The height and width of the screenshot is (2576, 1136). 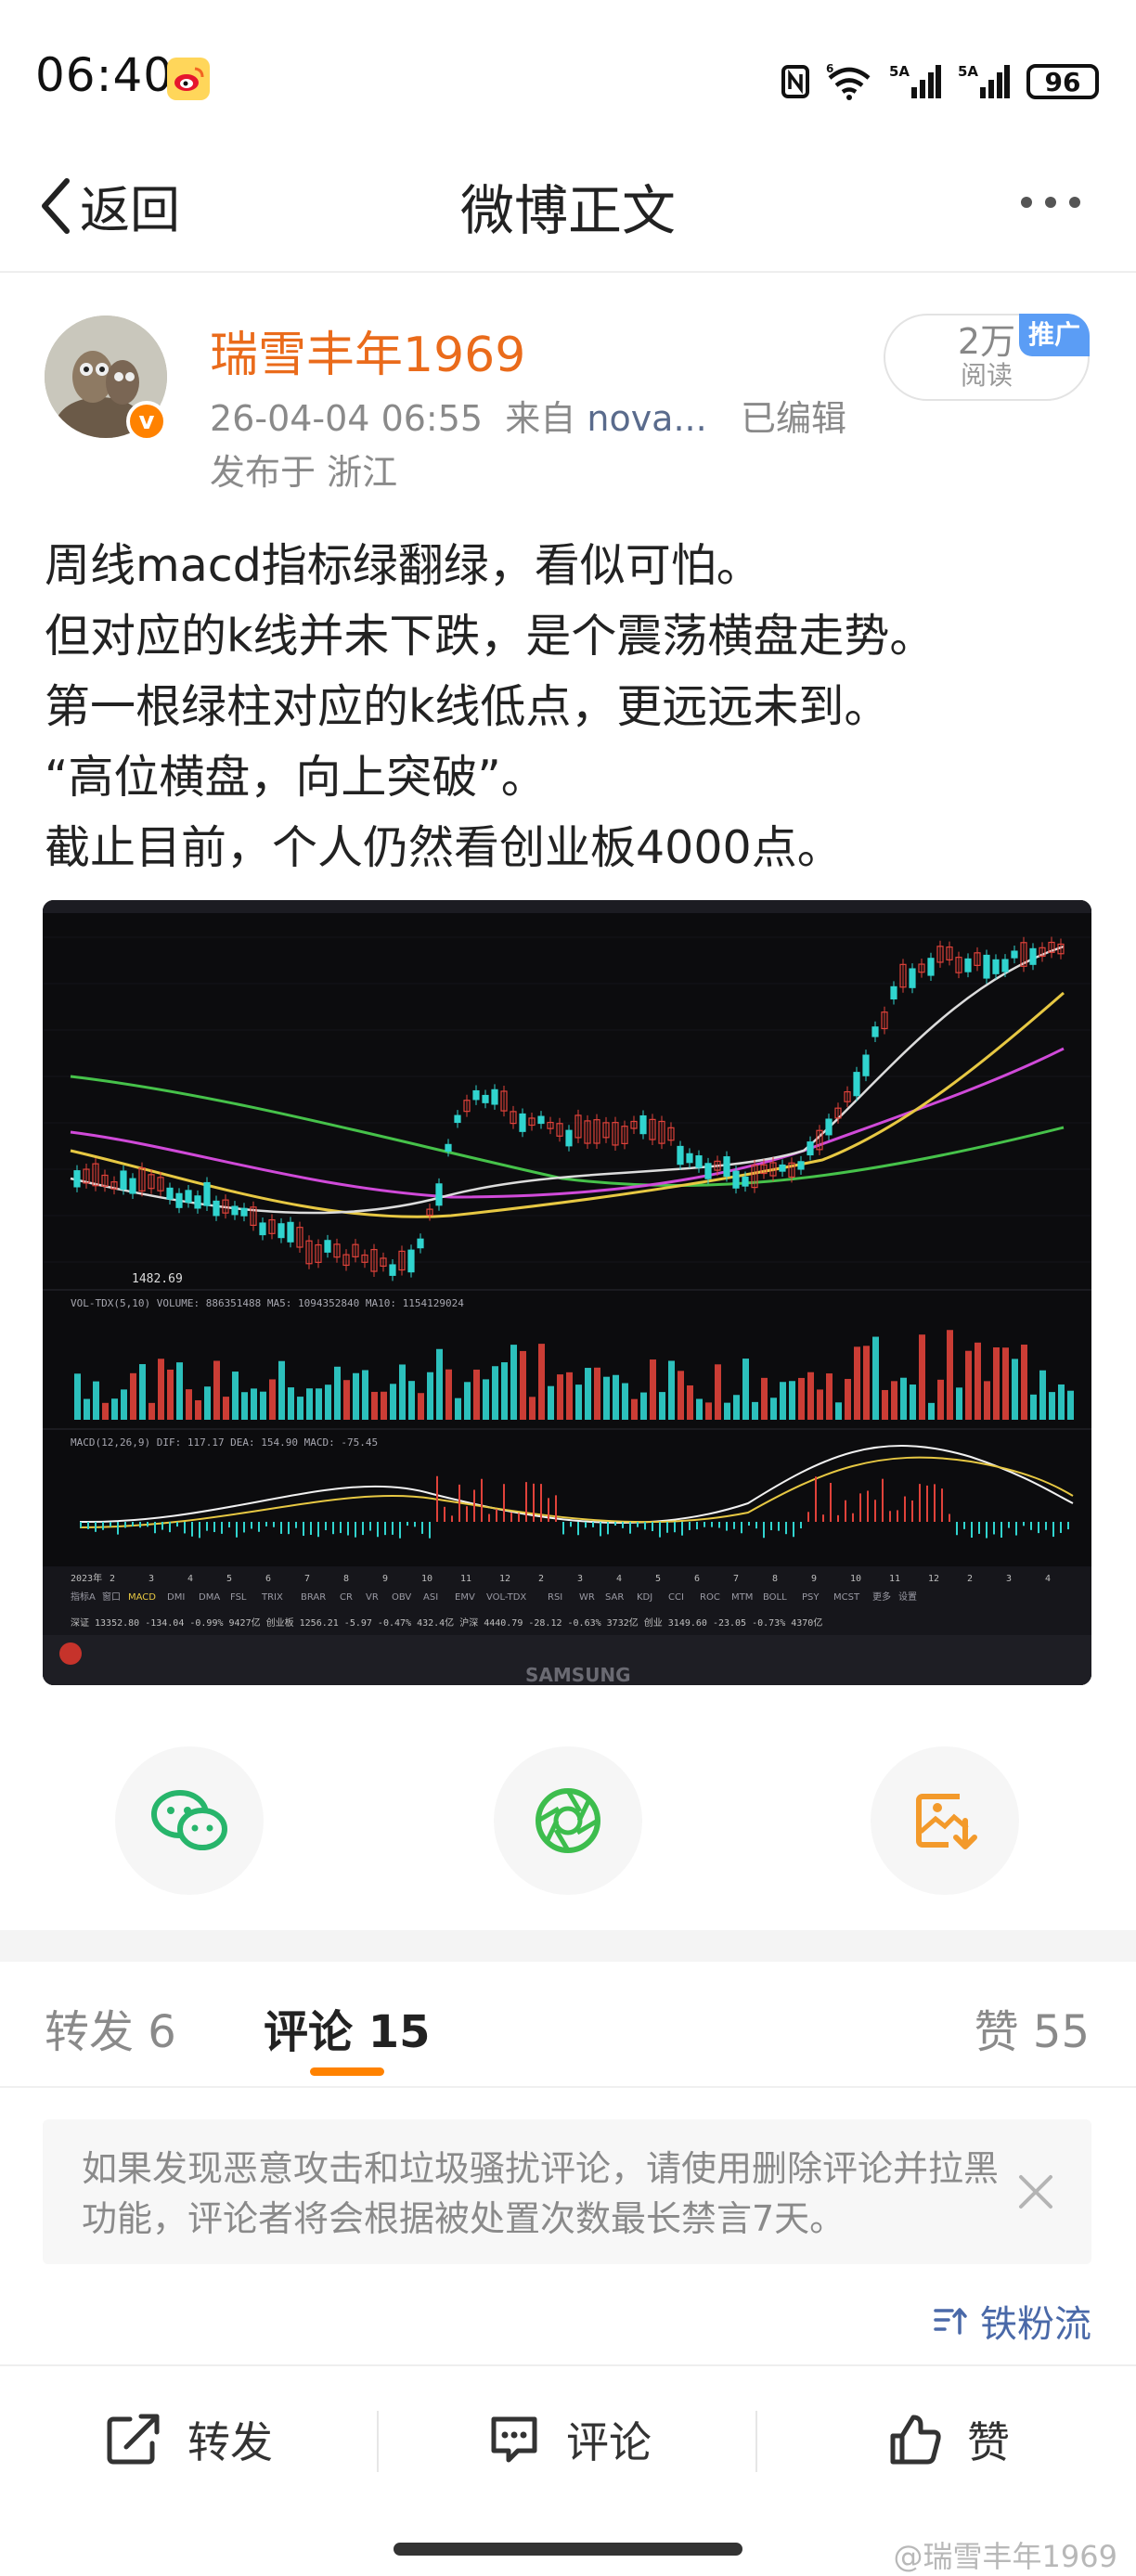 What do you see at coordinates (793, 418) in the screenshot?
I see `edited-label: 已编辑` at bounding box center [793, 418].